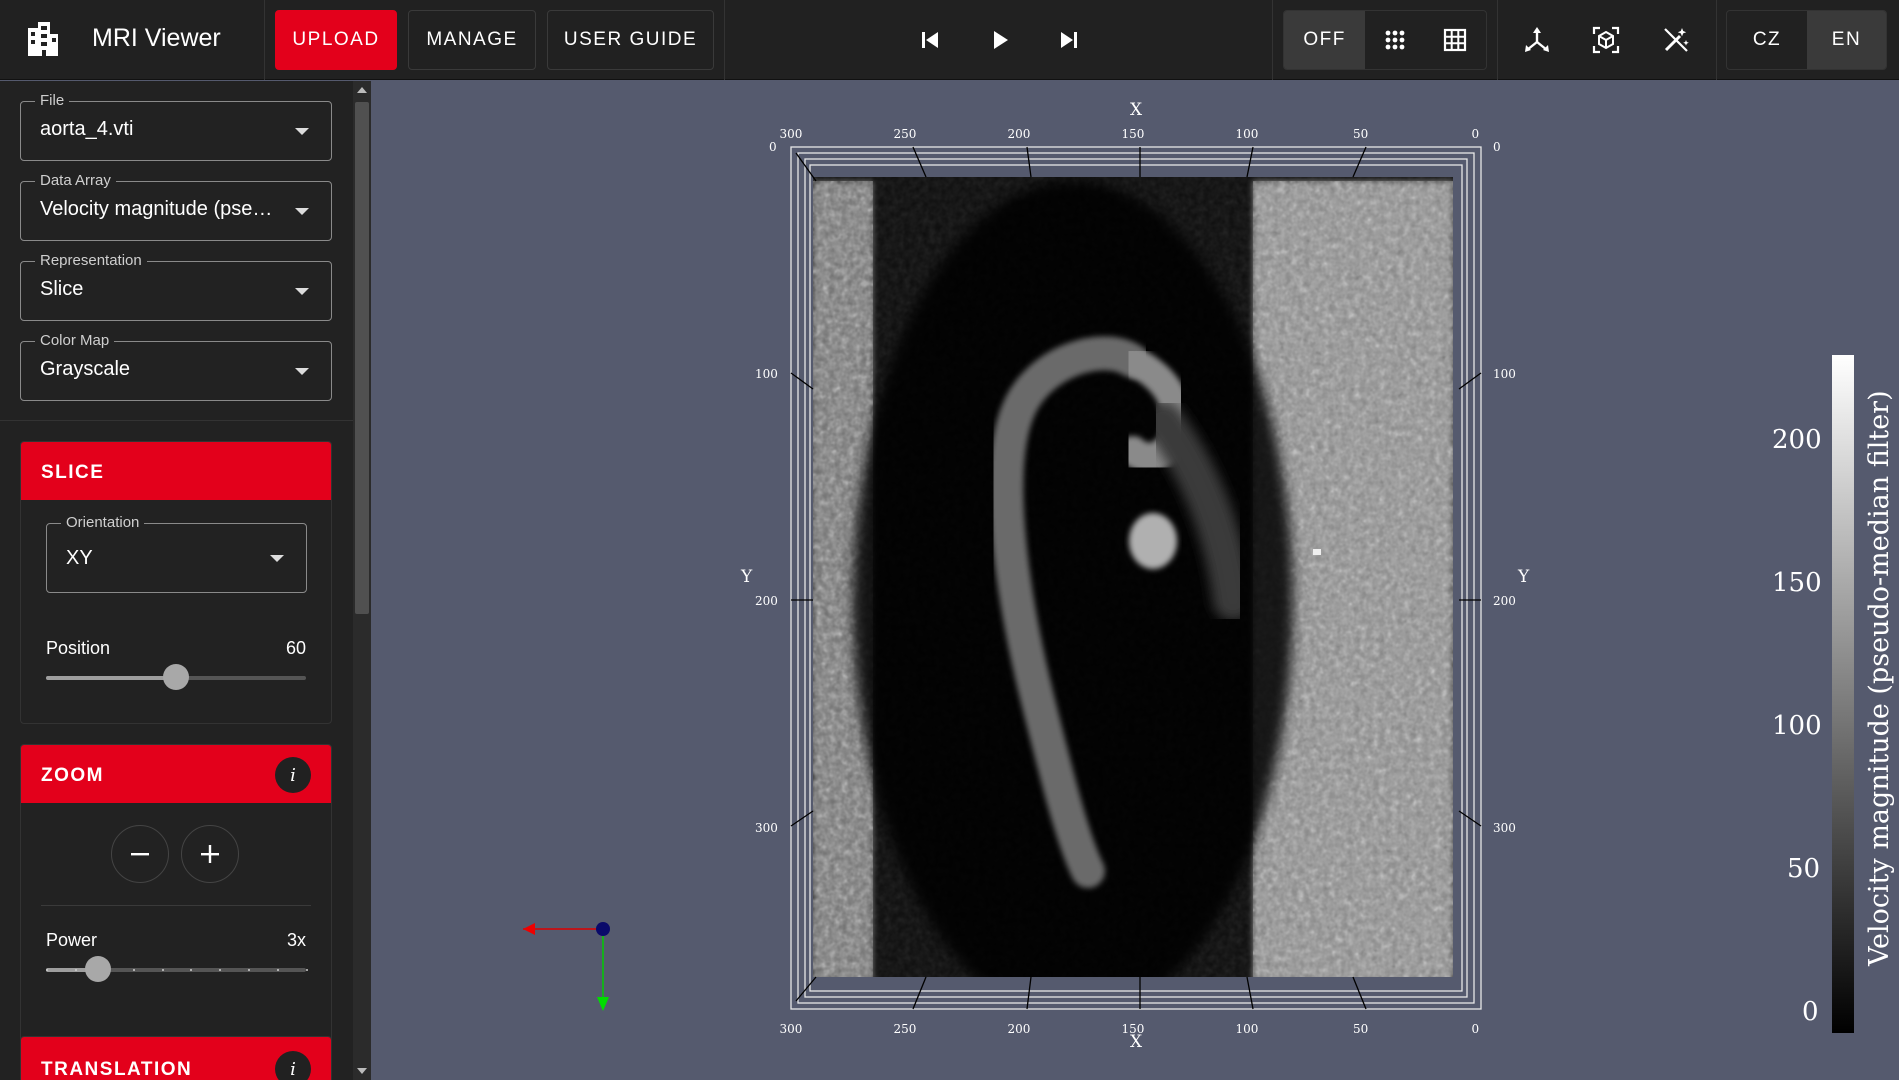  Describe the element at coordinates (336, 40) in the screenshot. I see `upload-button: UPLOAD` at that location.